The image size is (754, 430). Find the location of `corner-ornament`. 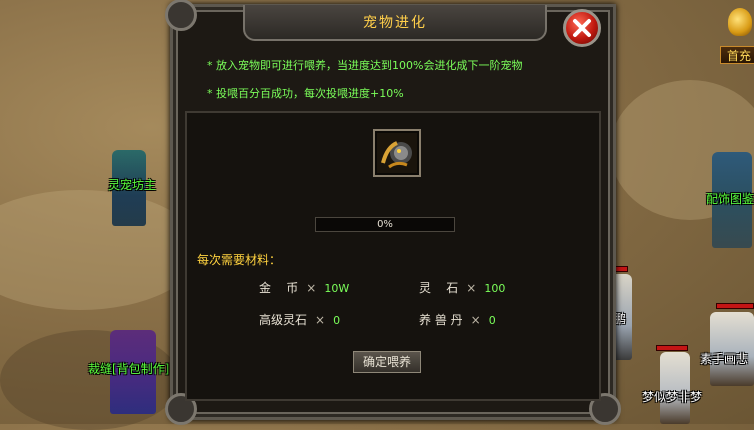

corner-ornament is located at coordinates (181, 15).